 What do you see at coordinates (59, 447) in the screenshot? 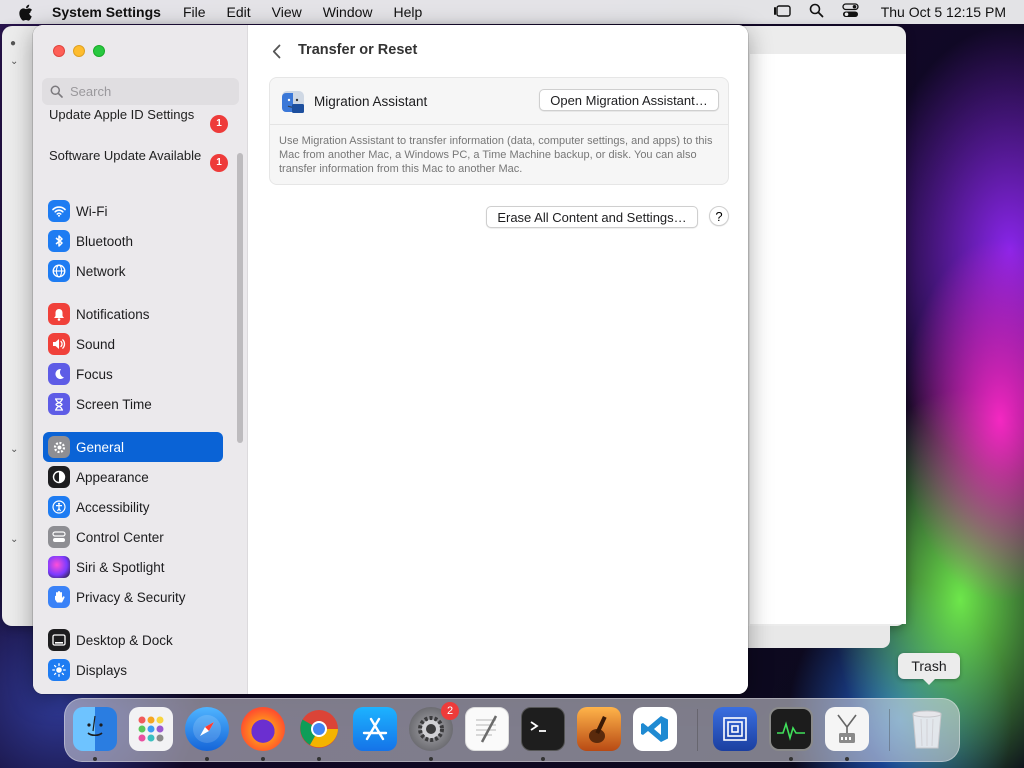
I see `gear-icon` at bounding box center [59, 447].